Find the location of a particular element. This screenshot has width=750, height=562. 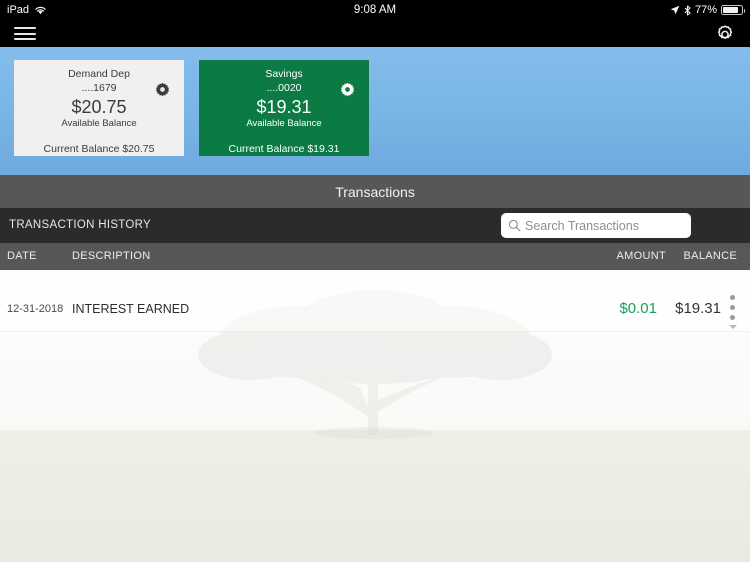

column-header-balance: BALANCE is located at coordinates (710, 256).